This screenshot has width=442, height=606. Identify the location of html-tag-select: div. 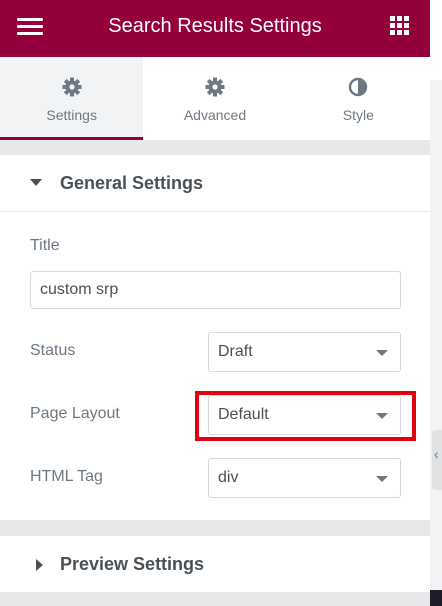
(304, 478).